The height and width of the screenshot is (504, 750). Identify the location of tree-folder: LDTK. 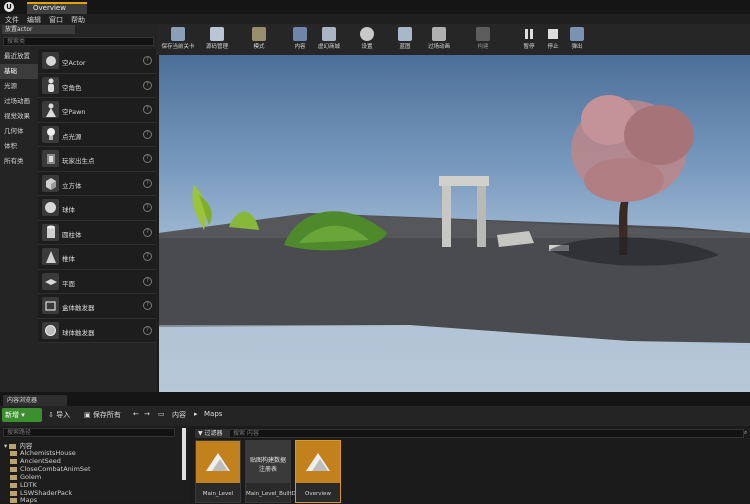
(23, 485).